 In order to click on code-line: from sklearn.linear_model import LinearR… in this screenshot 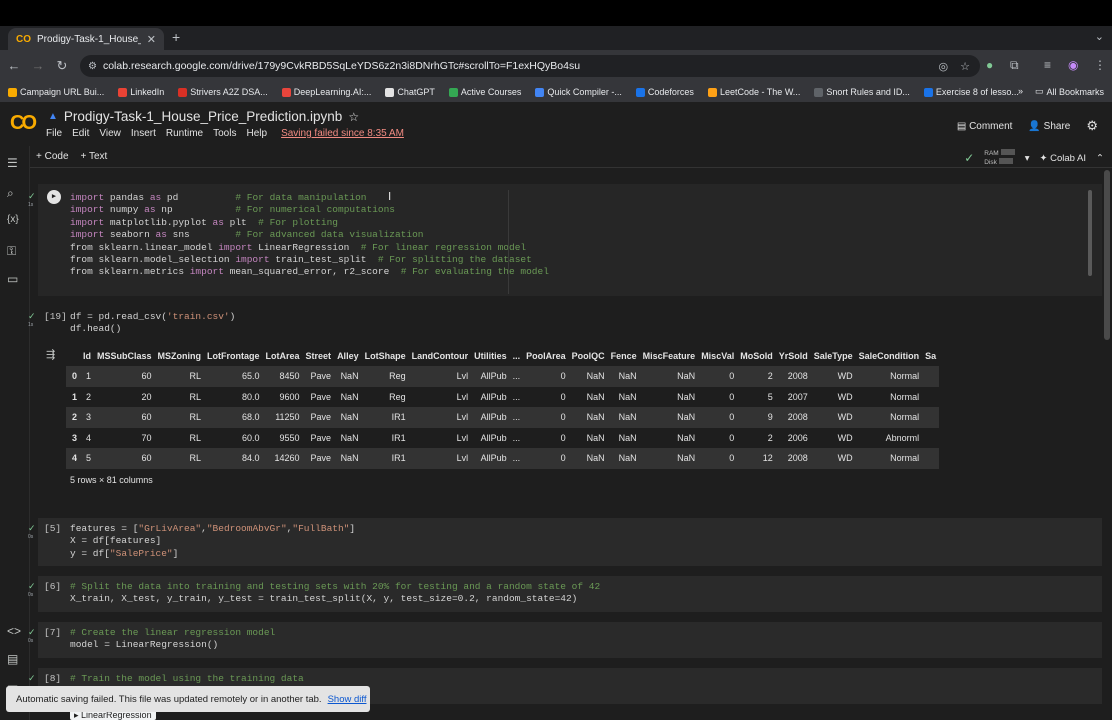, I will do `click(309, 248)`.